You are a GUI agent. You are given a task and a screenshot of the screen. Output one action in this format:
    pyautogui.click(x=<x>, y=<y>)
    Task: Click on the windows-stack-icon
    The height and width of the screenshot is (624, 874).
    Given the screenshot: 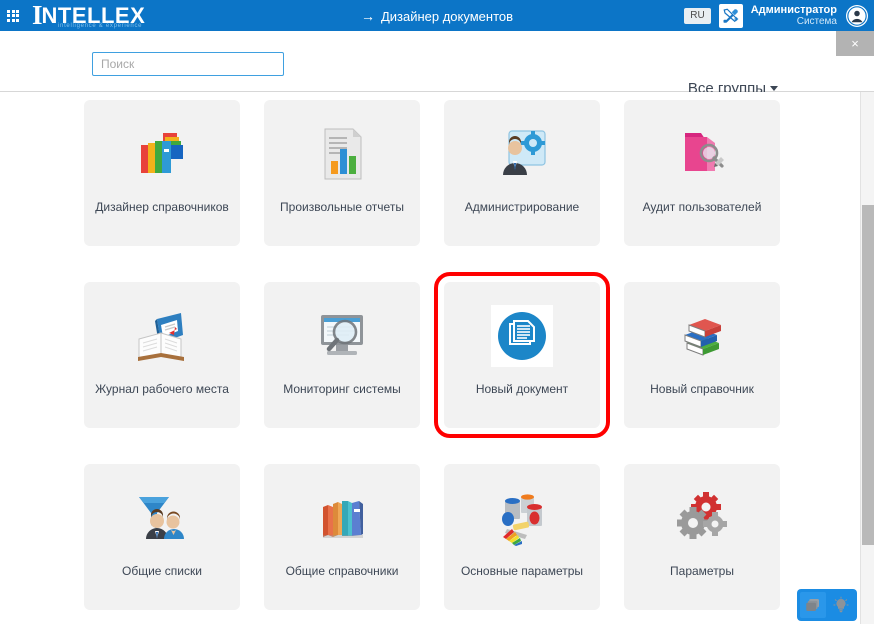 What is the action you would take?
    pyautogui.click(x=813, y=605)
    